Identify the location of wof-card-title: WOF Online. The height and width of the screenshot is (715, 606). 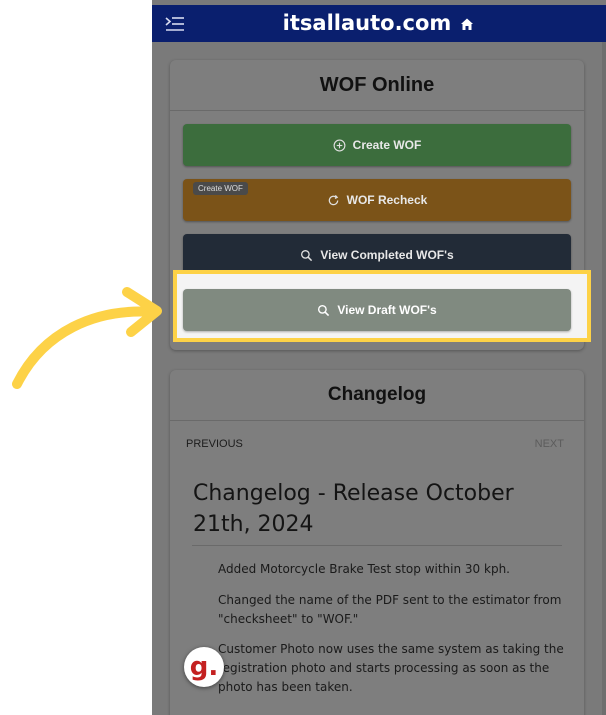
(377, 85).